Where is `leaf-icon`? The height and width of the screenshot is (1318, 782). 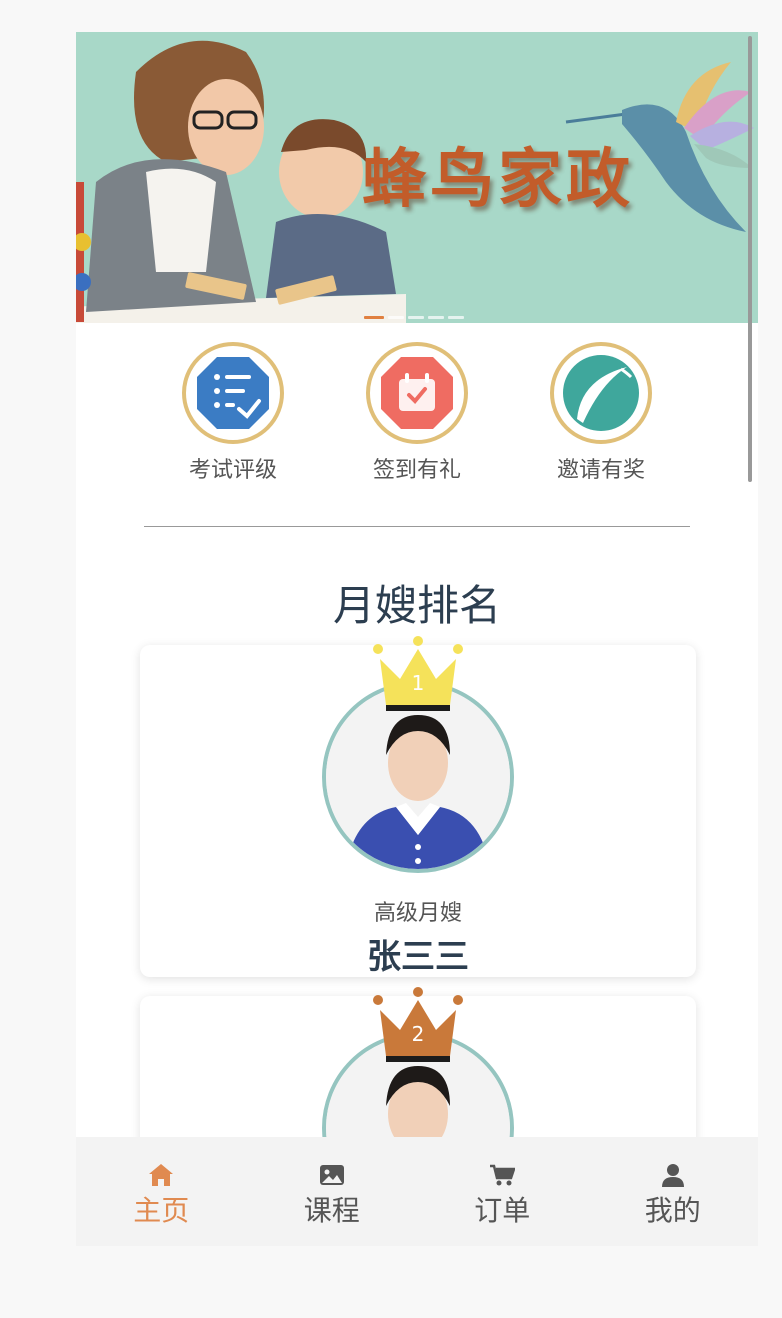
leaf-icon is located at coordinates (601, 393).